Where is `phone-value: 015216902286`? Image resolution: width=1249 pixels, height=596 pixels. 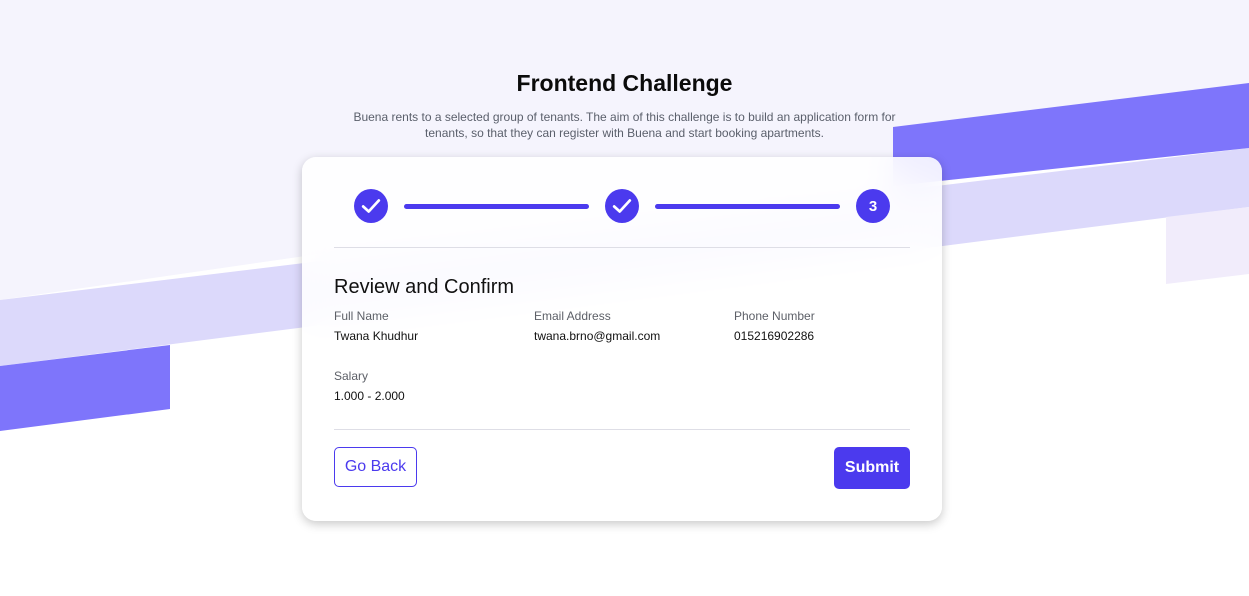 phone-value: 015216902286 is located at coordinates (774, 336).